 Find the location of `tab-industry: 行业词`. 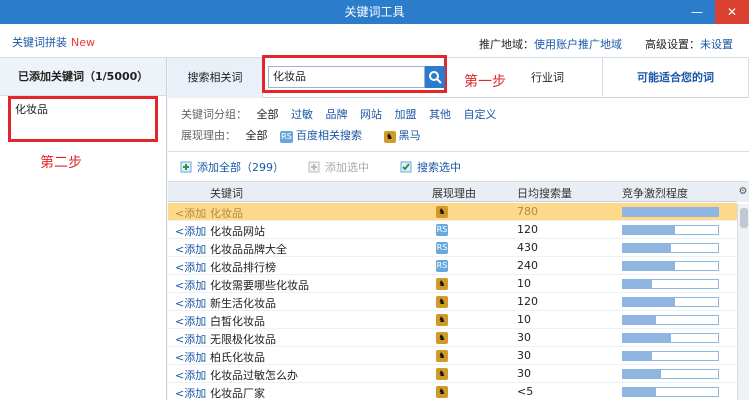

tab-industry: 行业词 is located at coordinates (548, 78).